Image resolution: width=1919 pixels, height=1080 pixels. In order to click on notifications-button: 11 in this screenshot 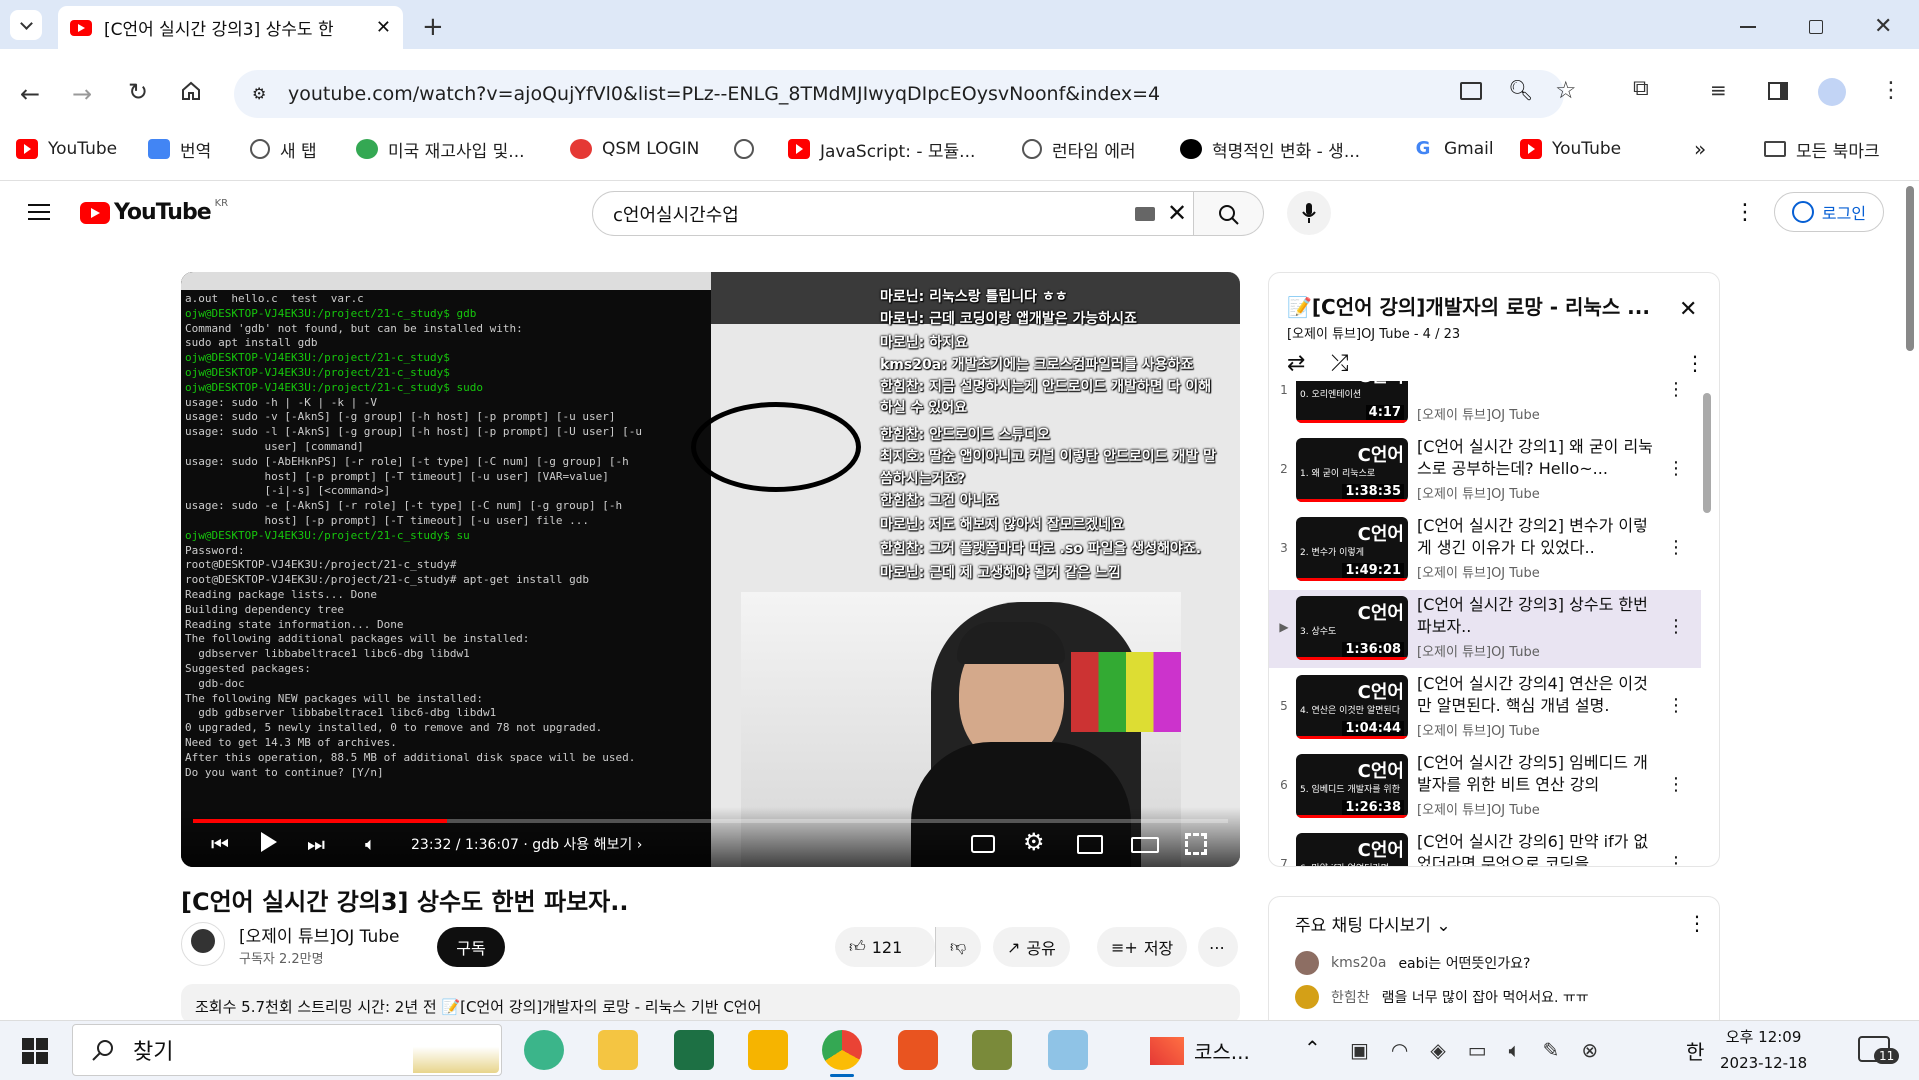, I will do `click(1879, 1050)`.